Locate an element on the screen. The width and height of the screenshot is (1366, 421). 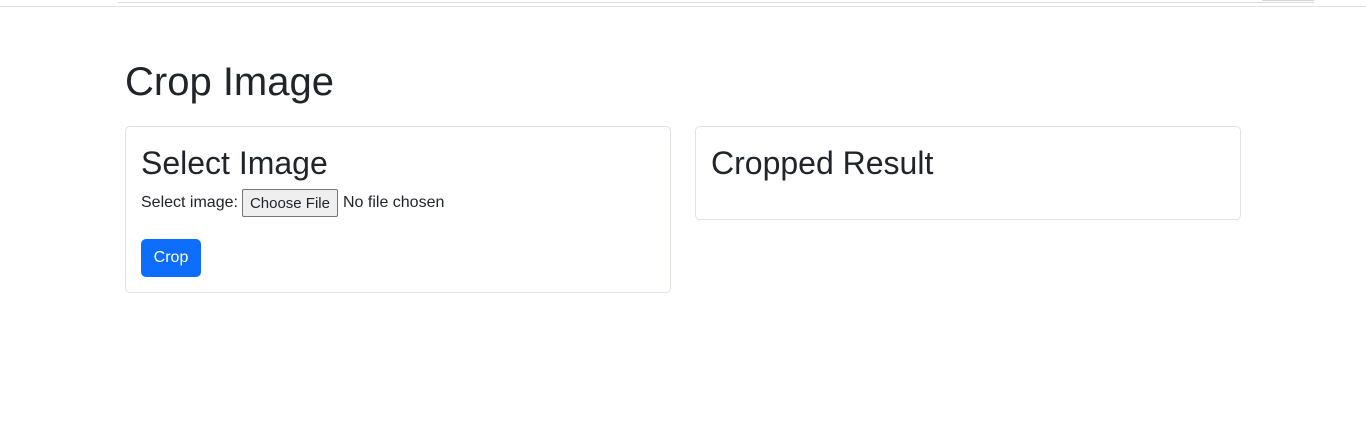
file-input-label: Select image: is located at coordinates (189, 202).